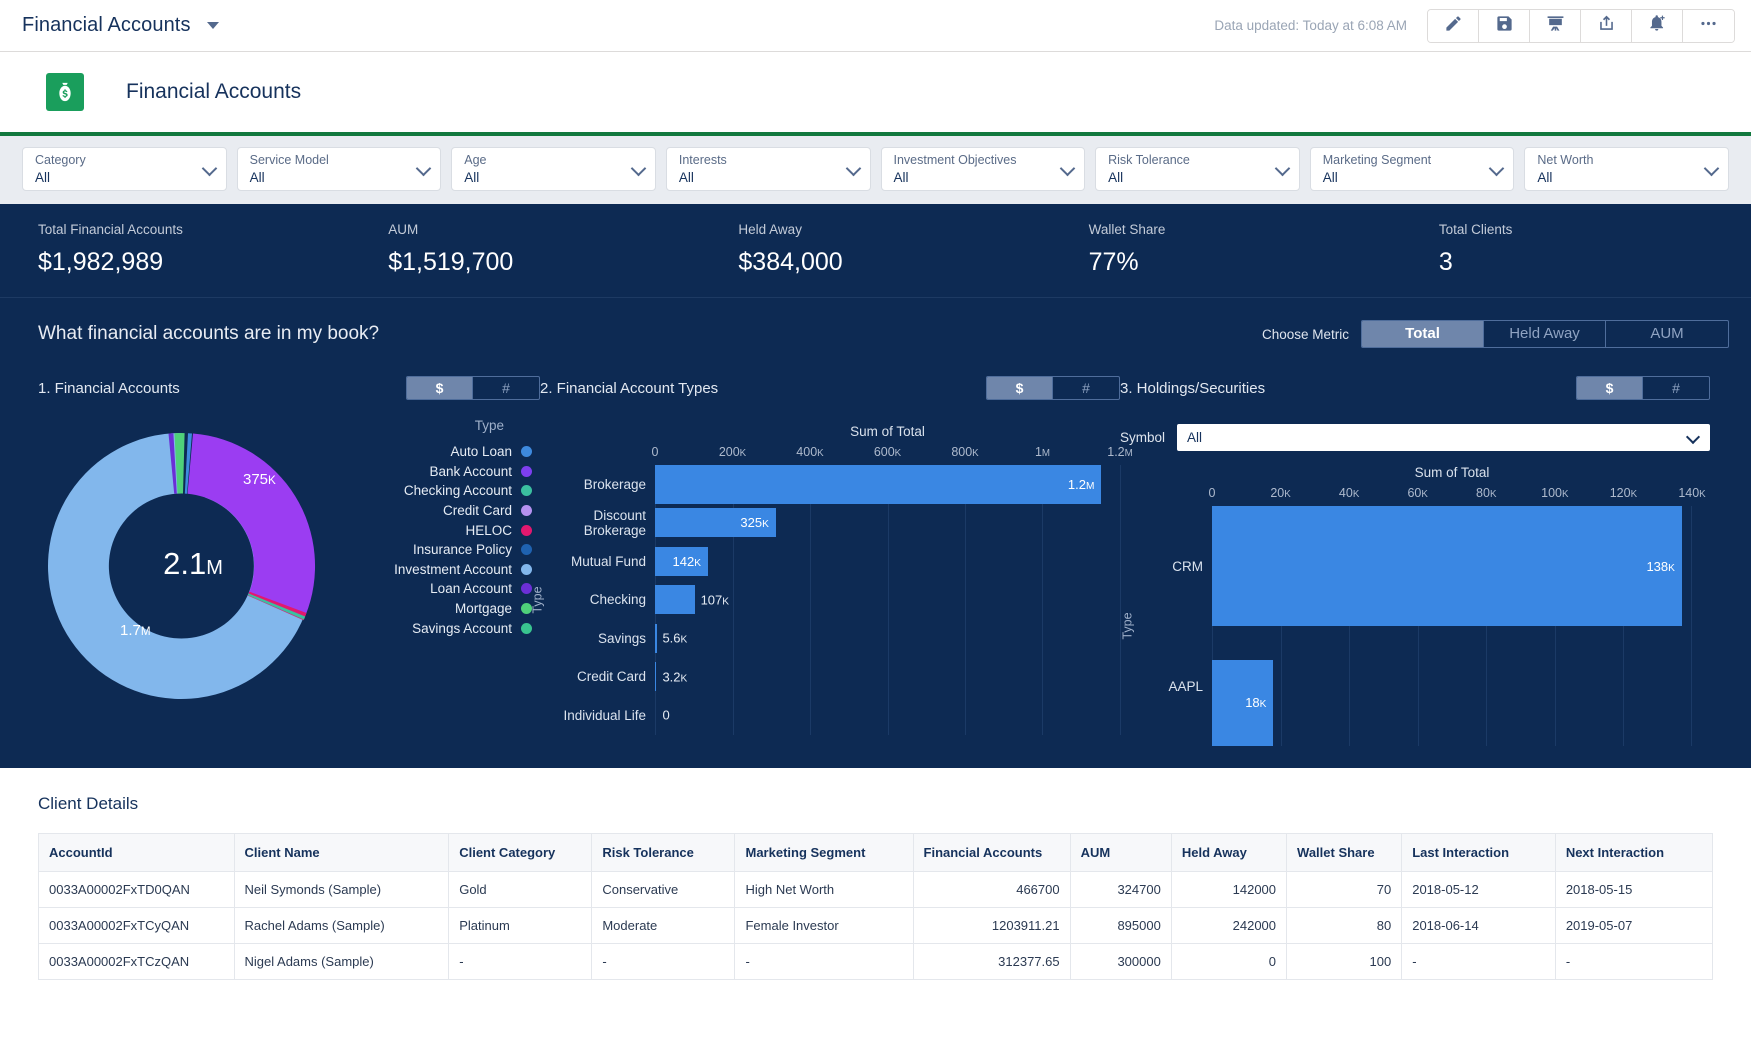 Image resolution: width=1751 pixels, height=1044 pixels. What do you see at coordinates (1555, 25) in the screenshot?
I see `presentation-button` at bounding box center [1555, 25].